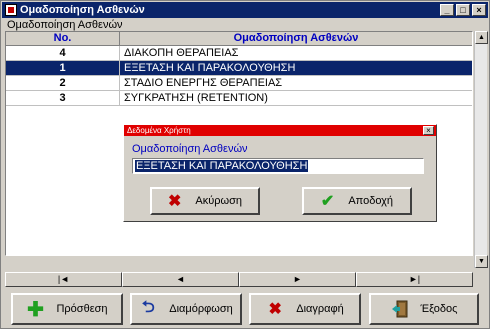 This screenshot has height=329, width=490. What do you see at coordinates (296, 38) in the screenshot?
I see `header-name: Ομαδοποίηση Ασθενών` at bounding box center [296, 38].